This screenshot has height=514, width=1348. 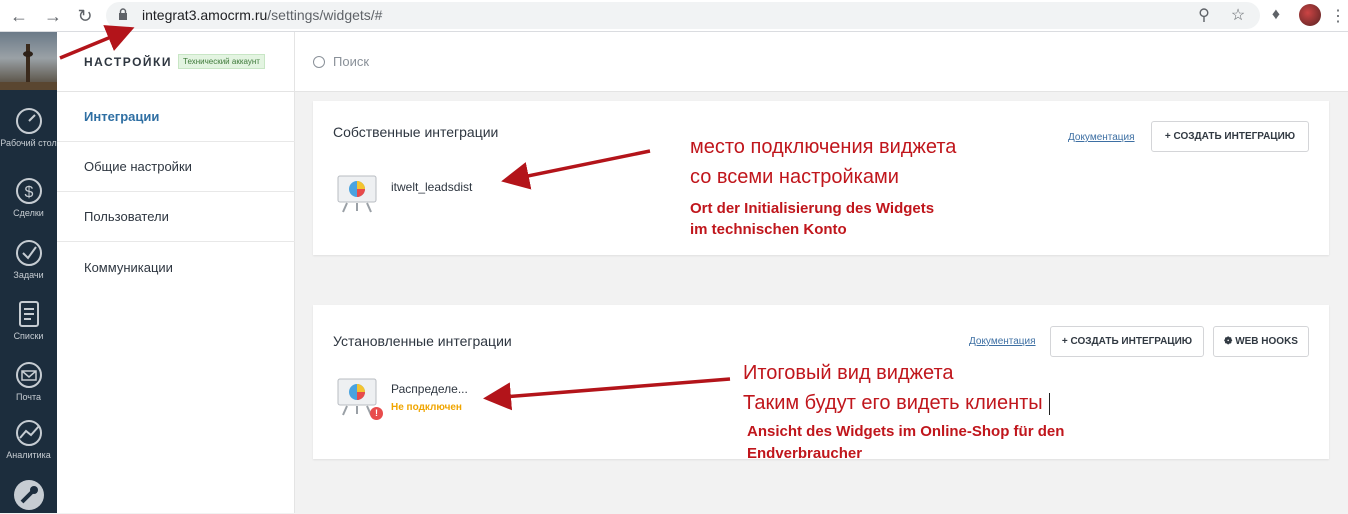 I want to click on nav-item-tasks: Задачи, so click(x=28, y=259).